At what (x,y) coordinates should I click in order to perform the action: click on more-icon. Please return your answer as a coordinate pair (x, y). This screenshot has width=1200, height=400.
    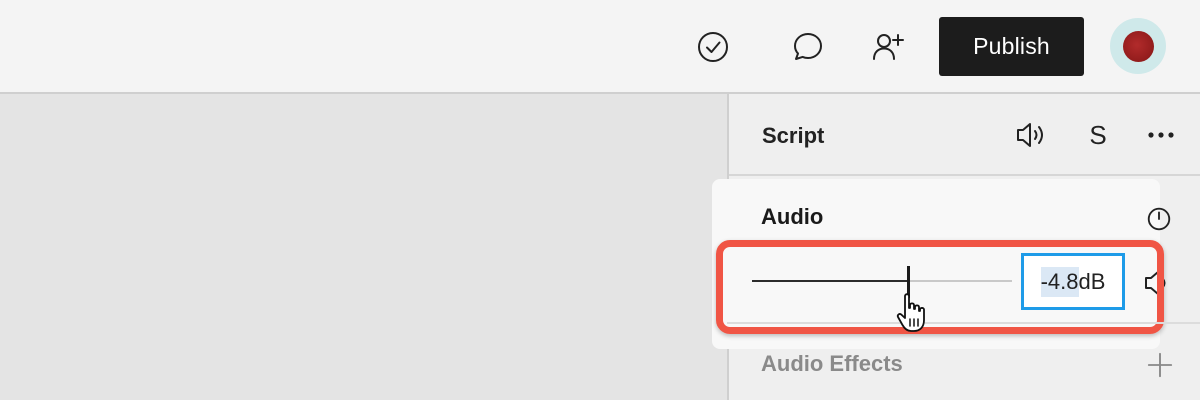
    Looking at the image, I should click on (1161, 135).